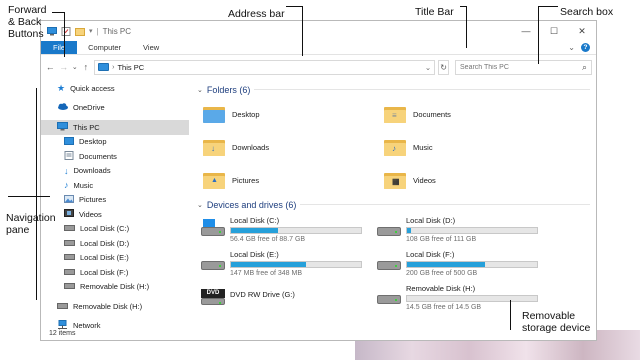  Describe the element at coordinates (395, 114) in the screenshot. I see `documents-folder-icon: ≡` at that location.